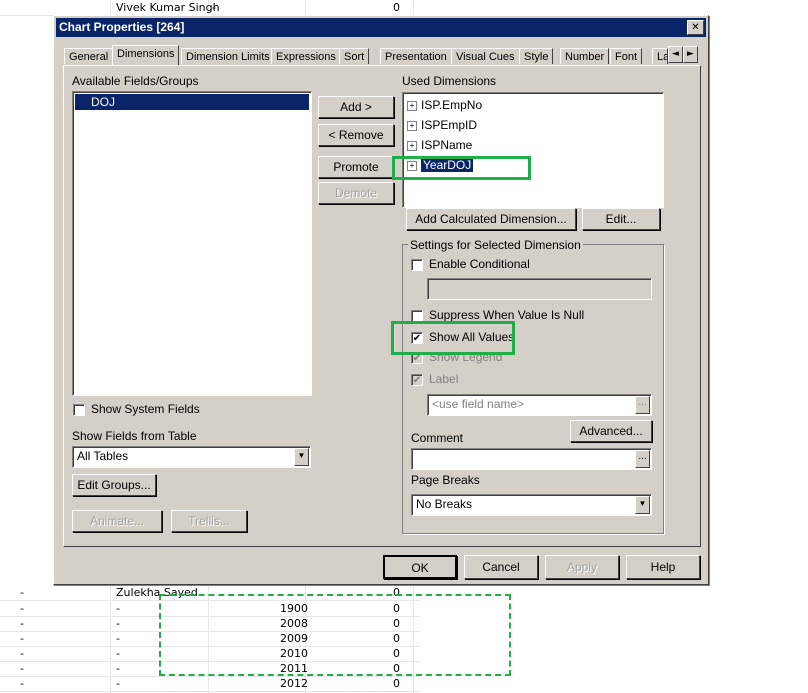 Image resolution: width=808 pixels, height=693 pixels. I want to click on add-button: Add >, so click(356, 107).